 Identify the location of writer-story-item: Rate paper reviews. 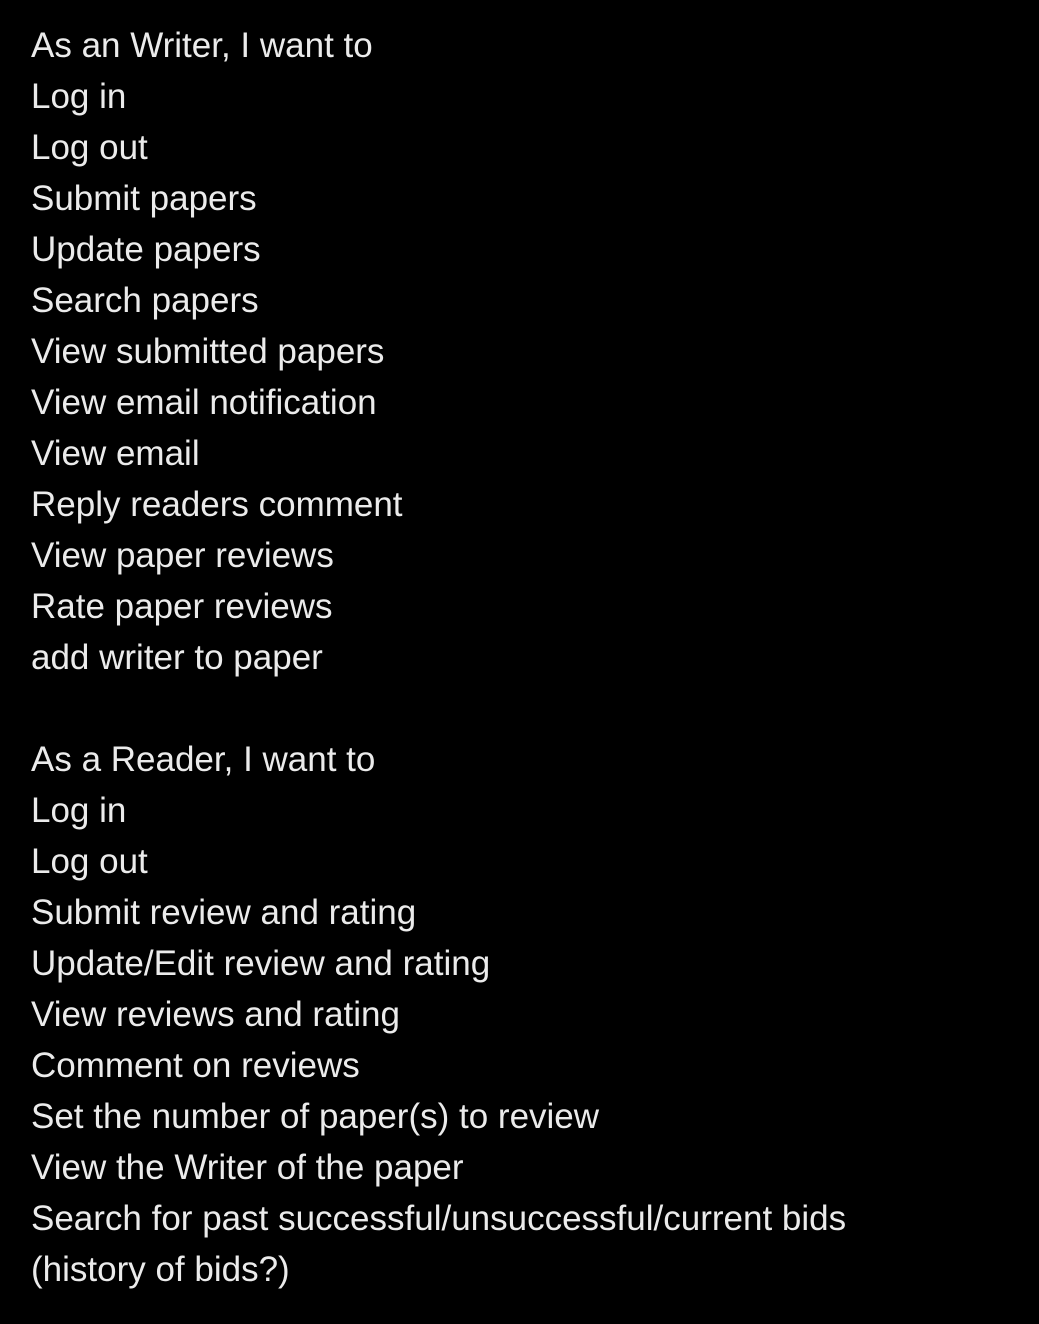
(182, 606).